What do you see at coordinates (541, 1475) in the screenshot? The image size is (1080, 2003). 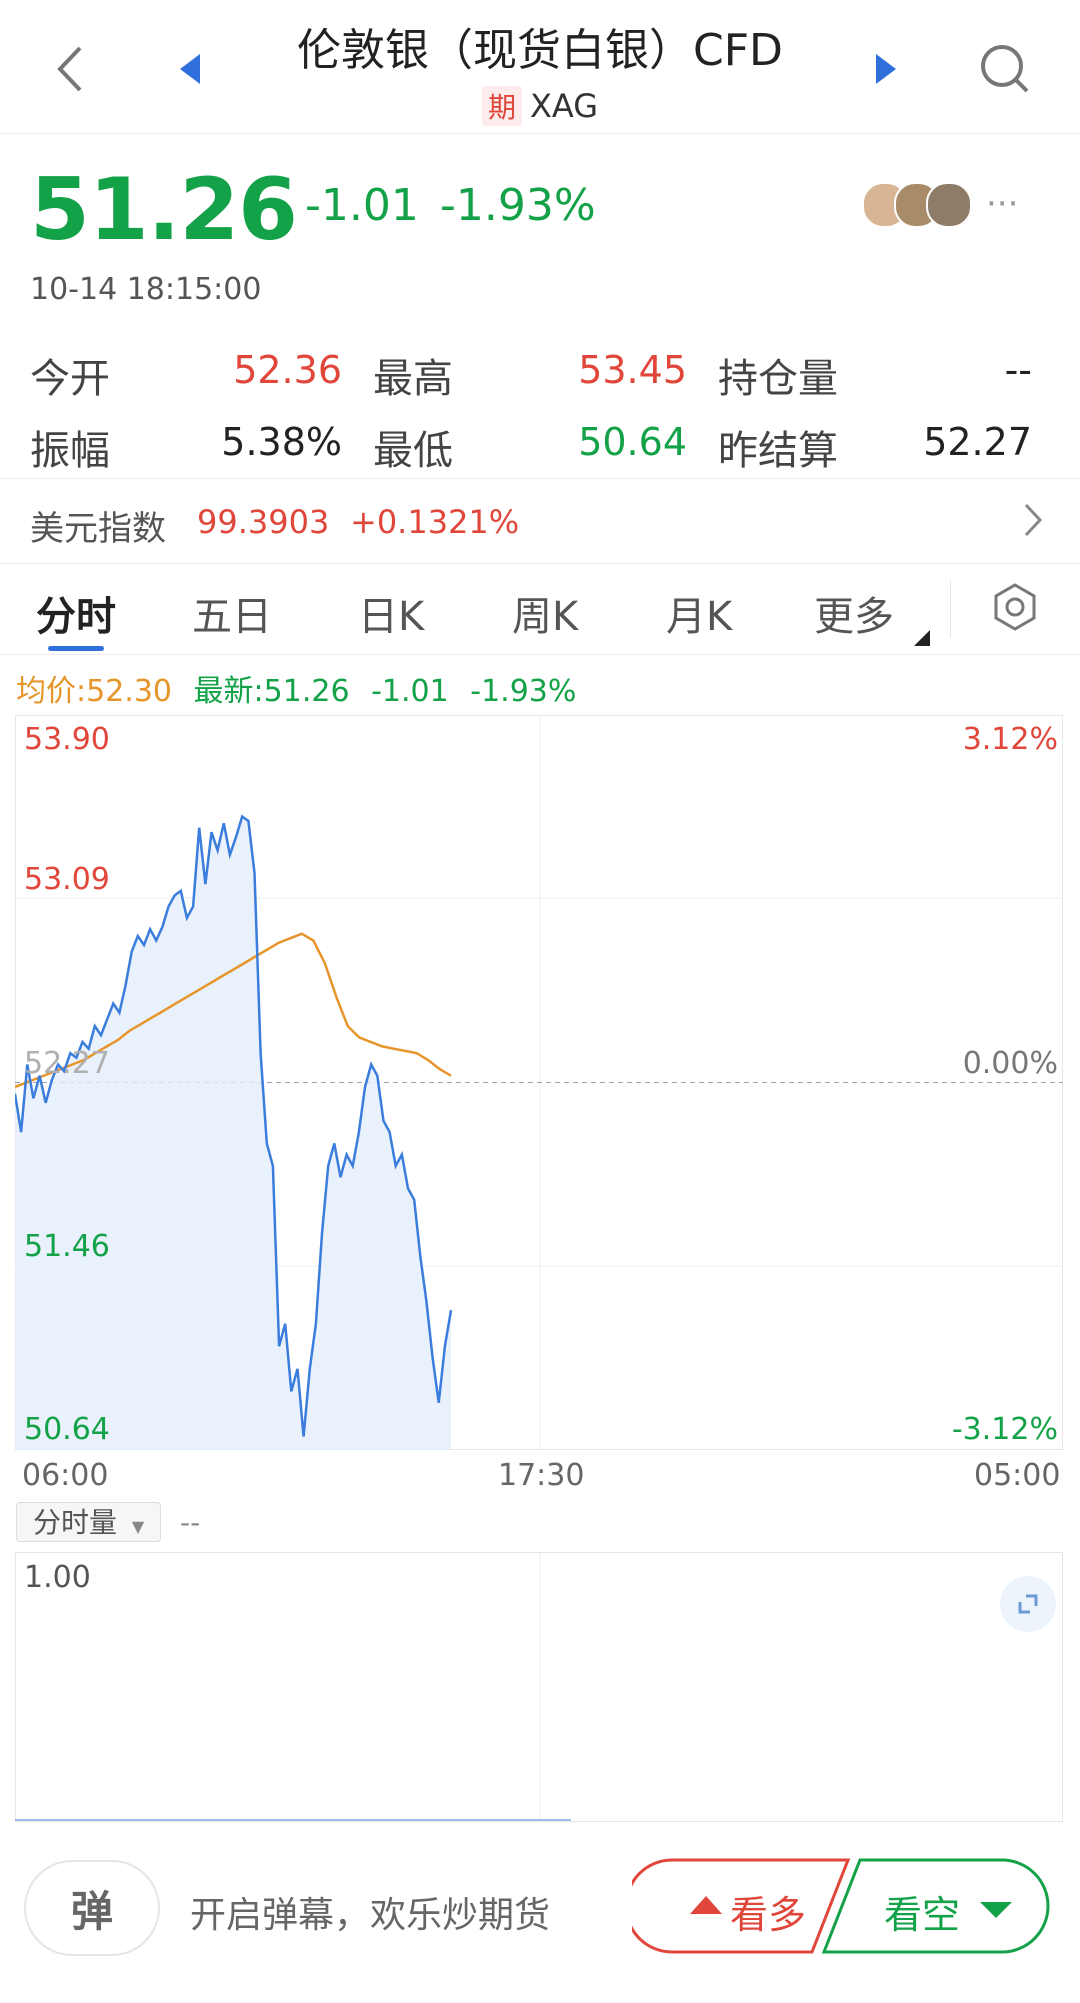 I see `x-tick-mid: 17:30` at bounding box center [541, 1475].